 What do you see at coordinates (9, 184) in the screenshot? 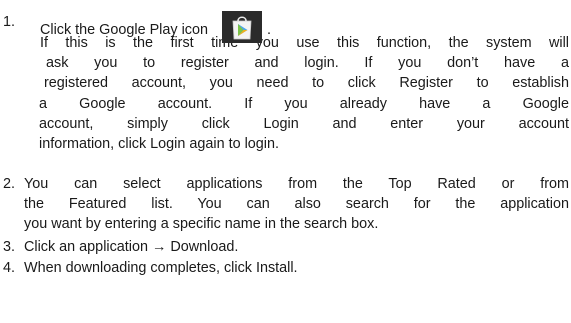
I see `step-number: 2.` at bounding box center [9, 184].